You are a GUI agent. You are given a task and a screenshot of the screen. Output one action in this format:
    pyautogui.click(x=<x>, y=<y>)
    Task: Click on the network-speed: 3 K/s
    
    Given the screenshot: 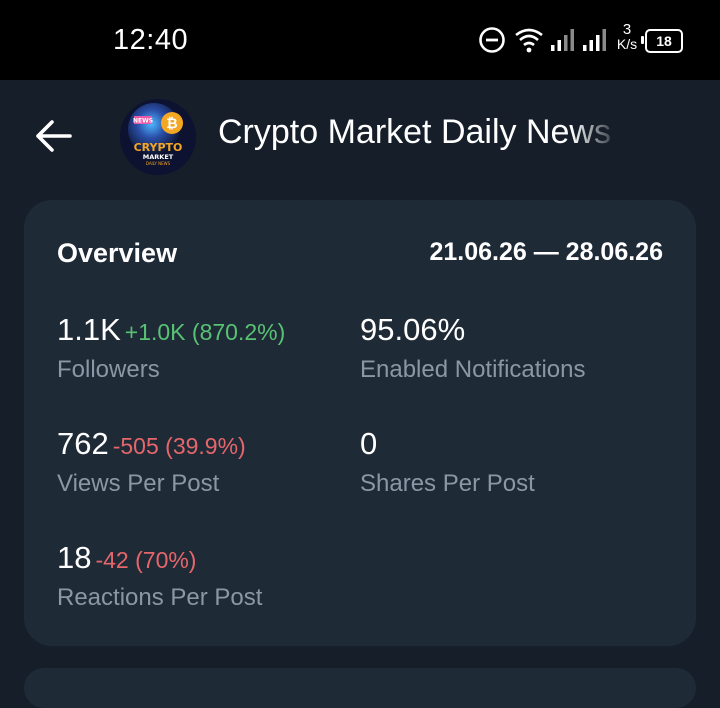 What is the action you would take?
    pyautogui.click(x=627, y=36)
    